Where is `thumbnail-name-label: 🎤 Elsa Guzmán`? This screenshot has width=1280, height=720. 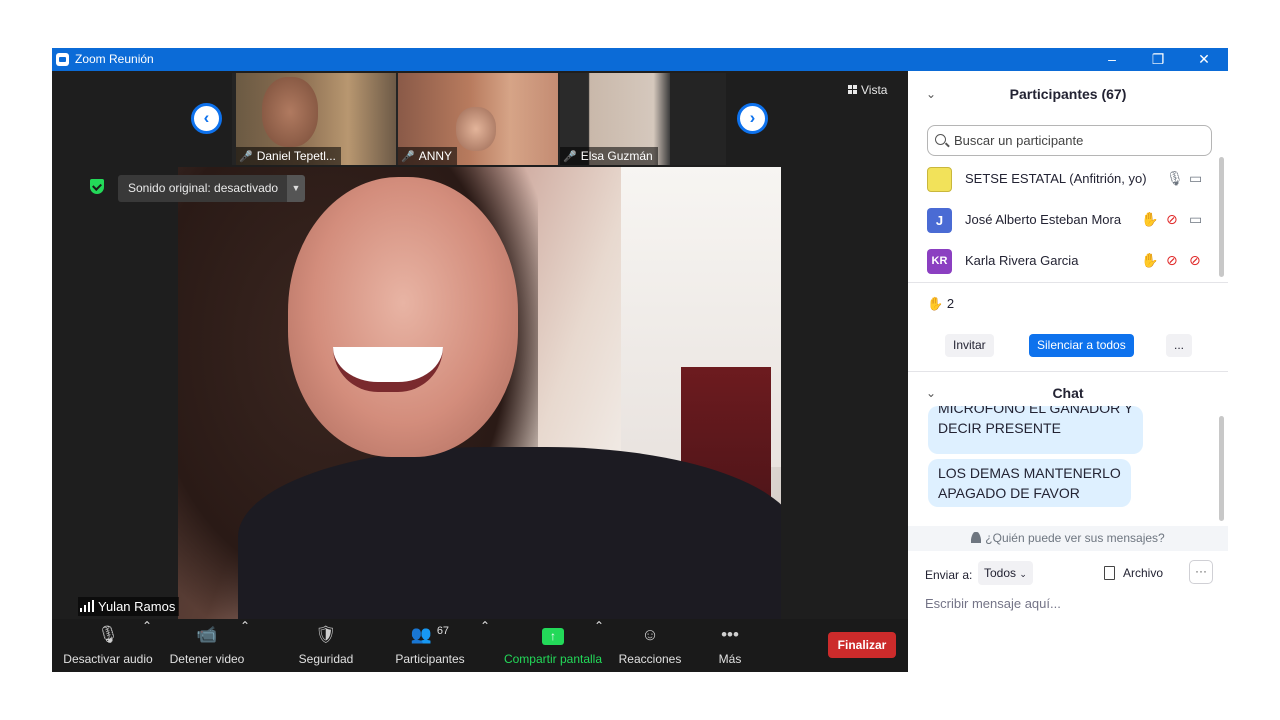
thumbnail-name-label: 🎤 Elsa Guzmán is located at coordinates (609, 156).